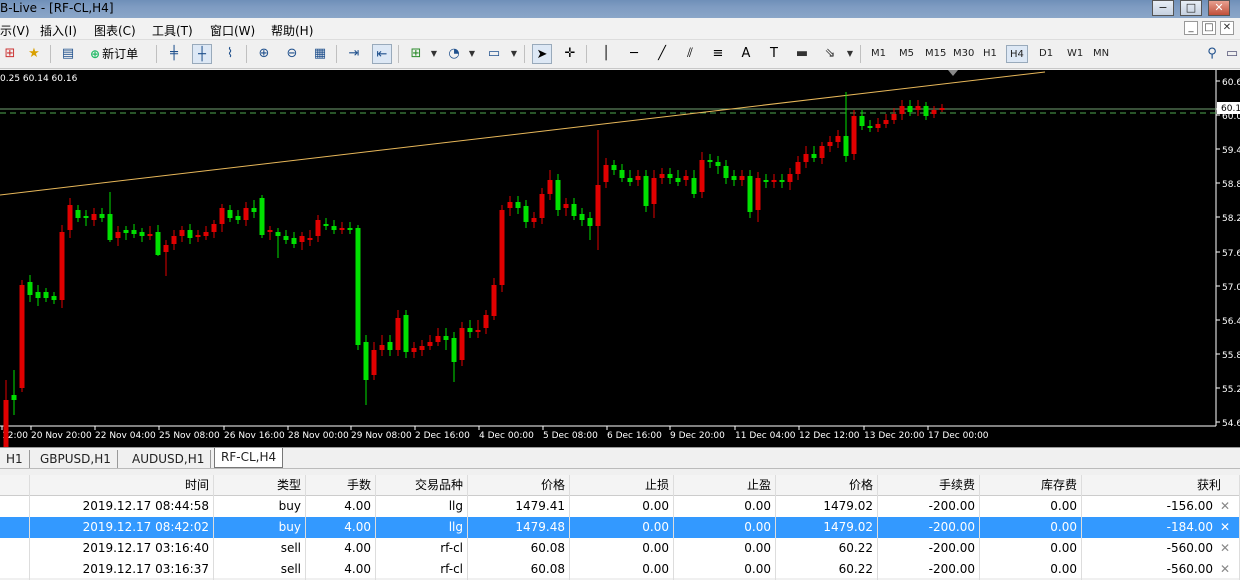 Image resolution: width=1240 pixels, height=580 pixels. I want to click on text-label-tool-icon: T, so click(774, 54).